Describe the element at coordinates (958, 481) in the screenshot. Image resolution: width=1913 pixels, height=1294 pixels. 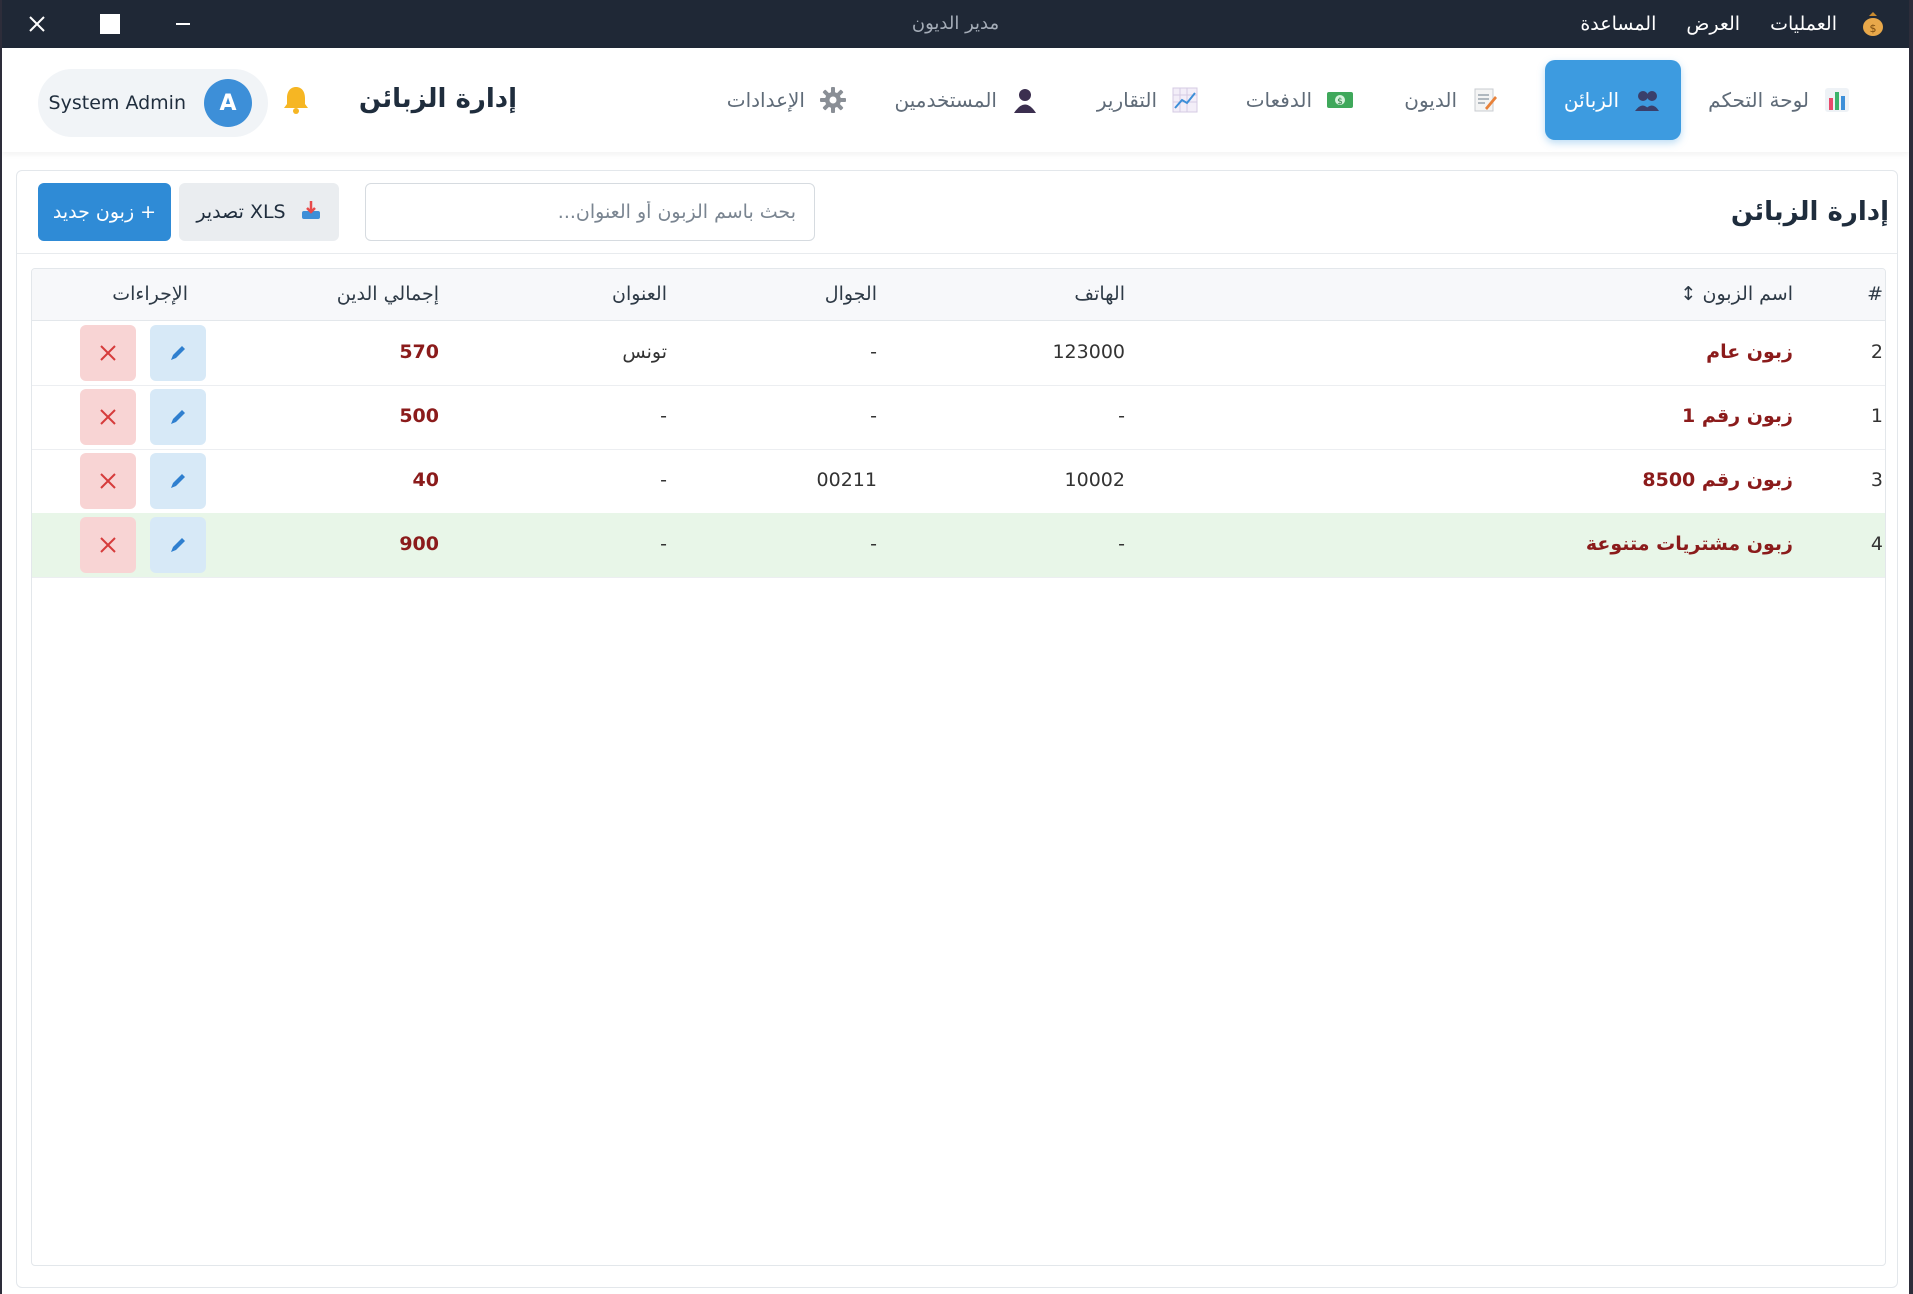
I see `table-row: 3 زبون رقم 8500 10002 00211 - 40` at that location.